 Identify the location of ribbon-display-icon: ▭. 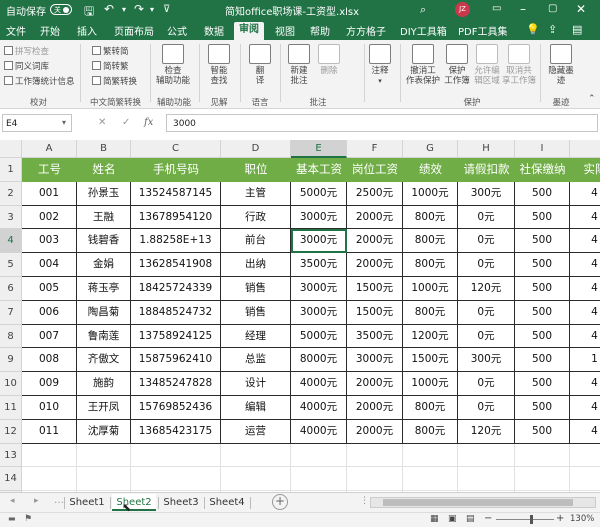
(496, 8).